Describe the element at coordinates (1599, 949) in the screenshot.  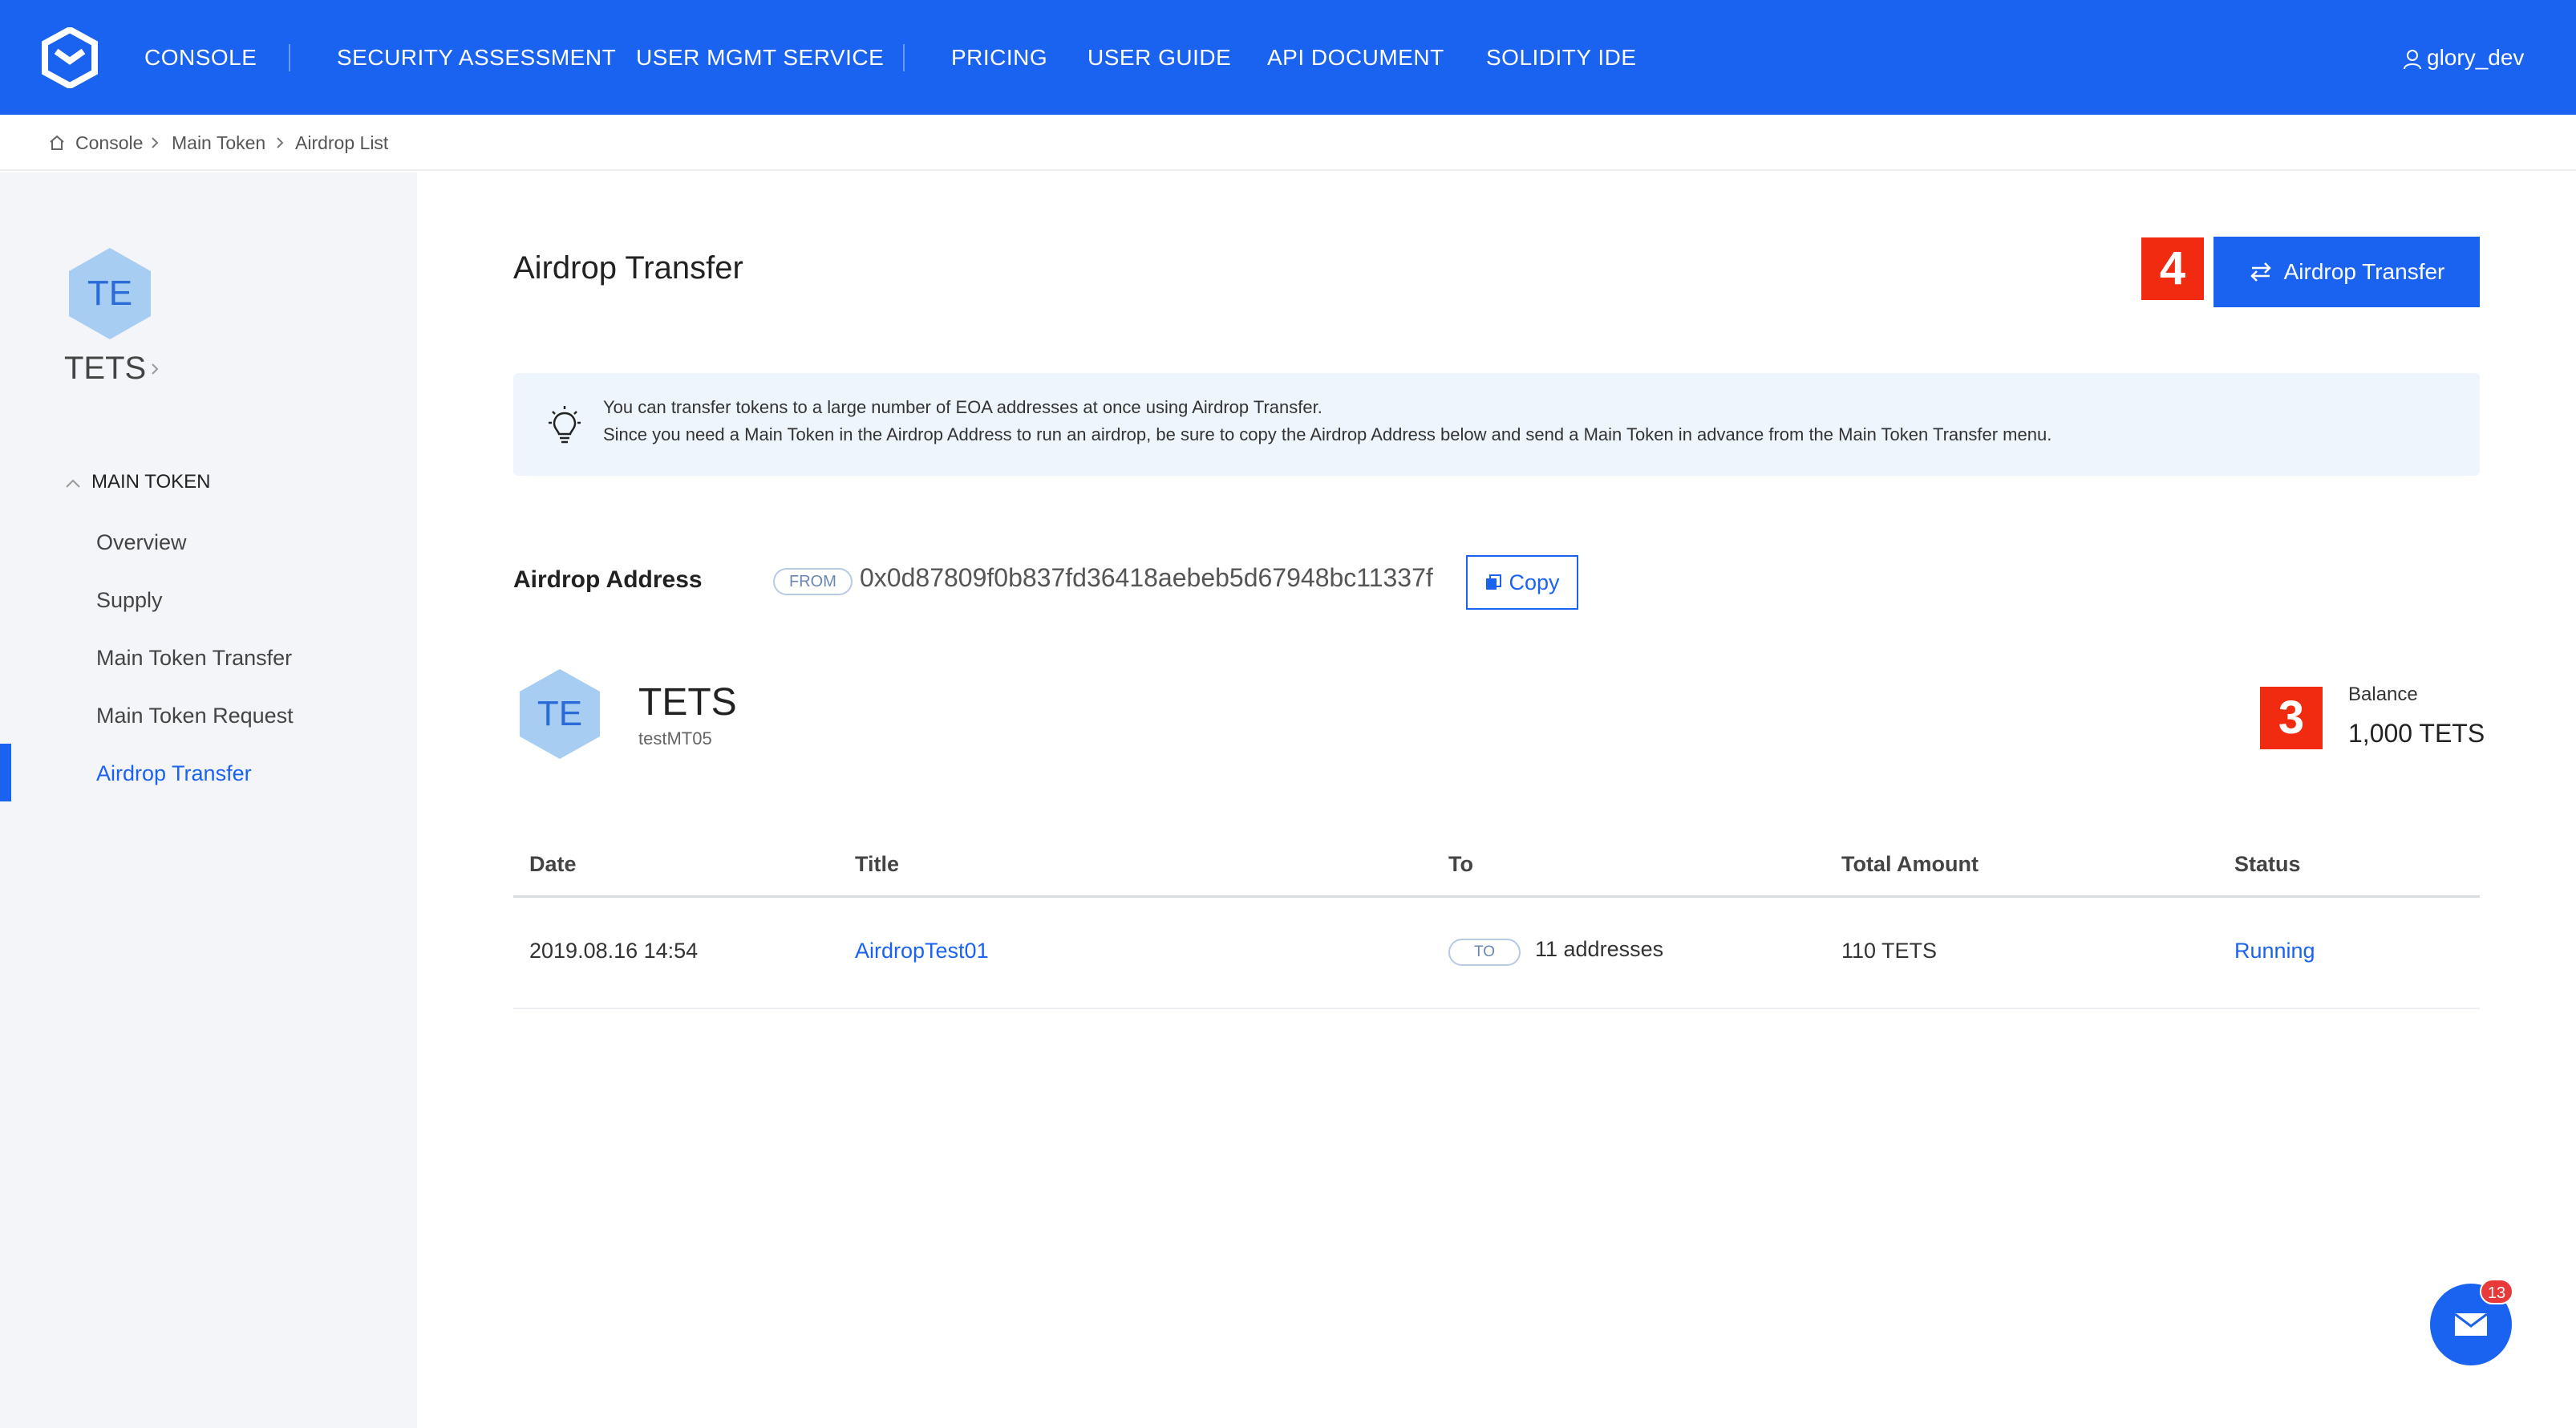
I see `cell-to: 11 addresses` at that location.